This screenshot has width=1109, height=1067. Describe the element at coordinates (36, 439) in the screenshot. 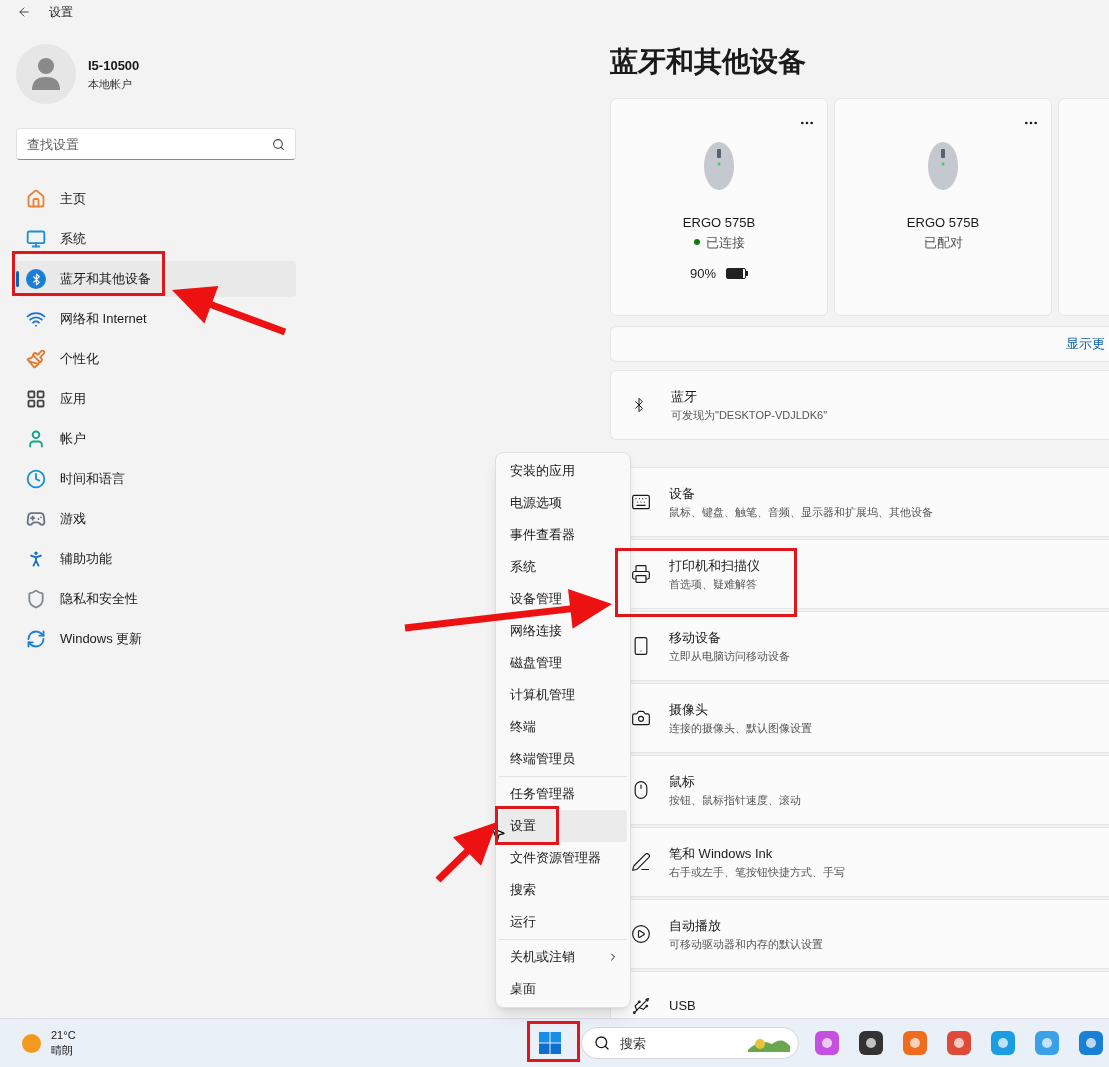

I see `person-icon` at that location.